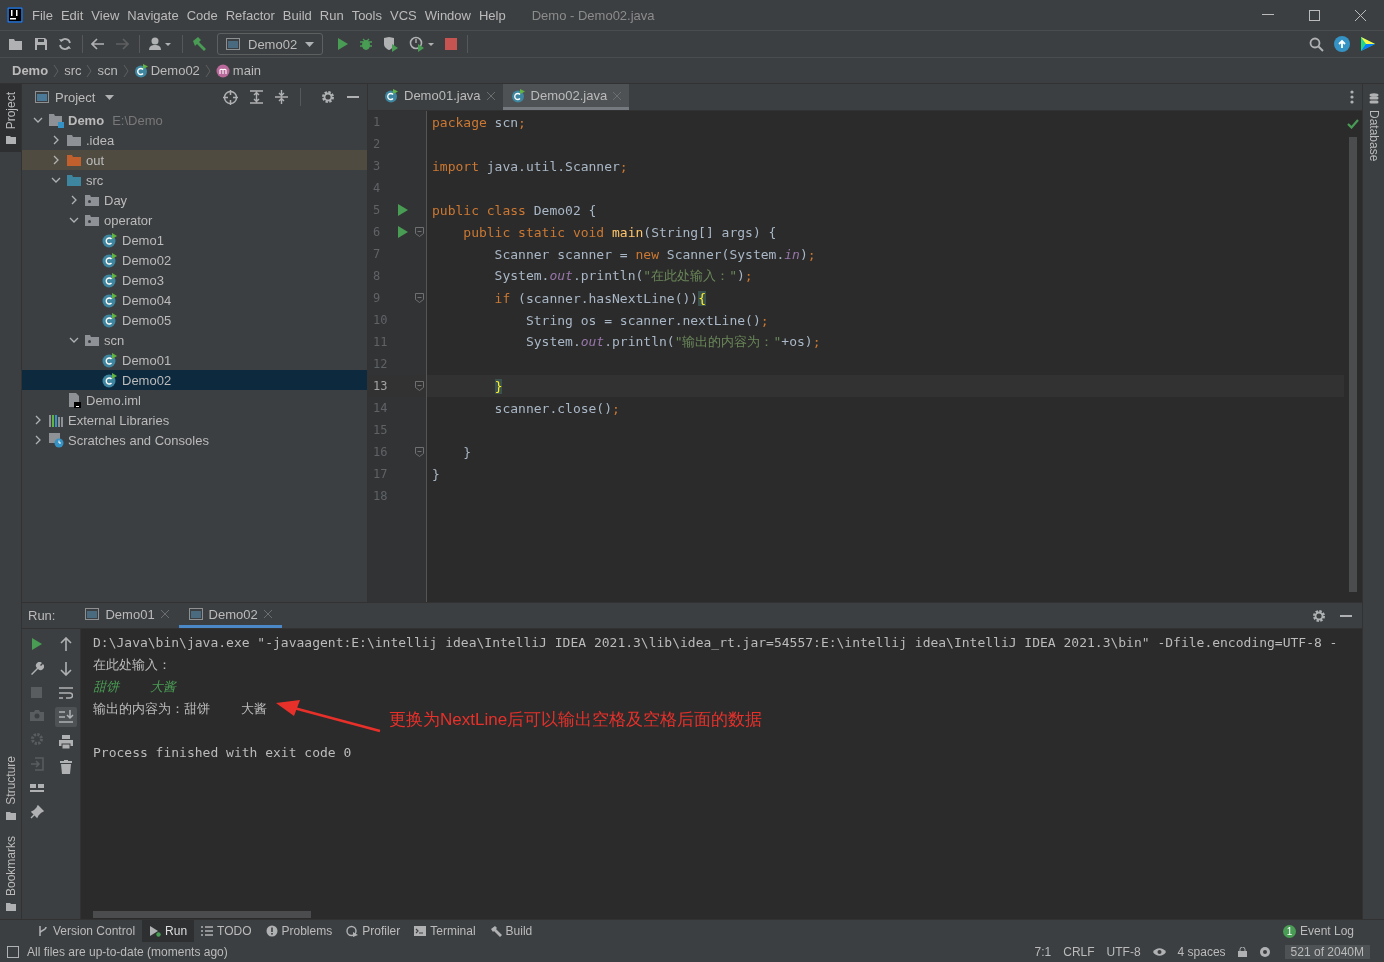 The width and height of the screenshot is (1384, 962). Describe the element at coordinates (299, 931) in the screenshot. I see `tool-window-button: Problems` at that location.